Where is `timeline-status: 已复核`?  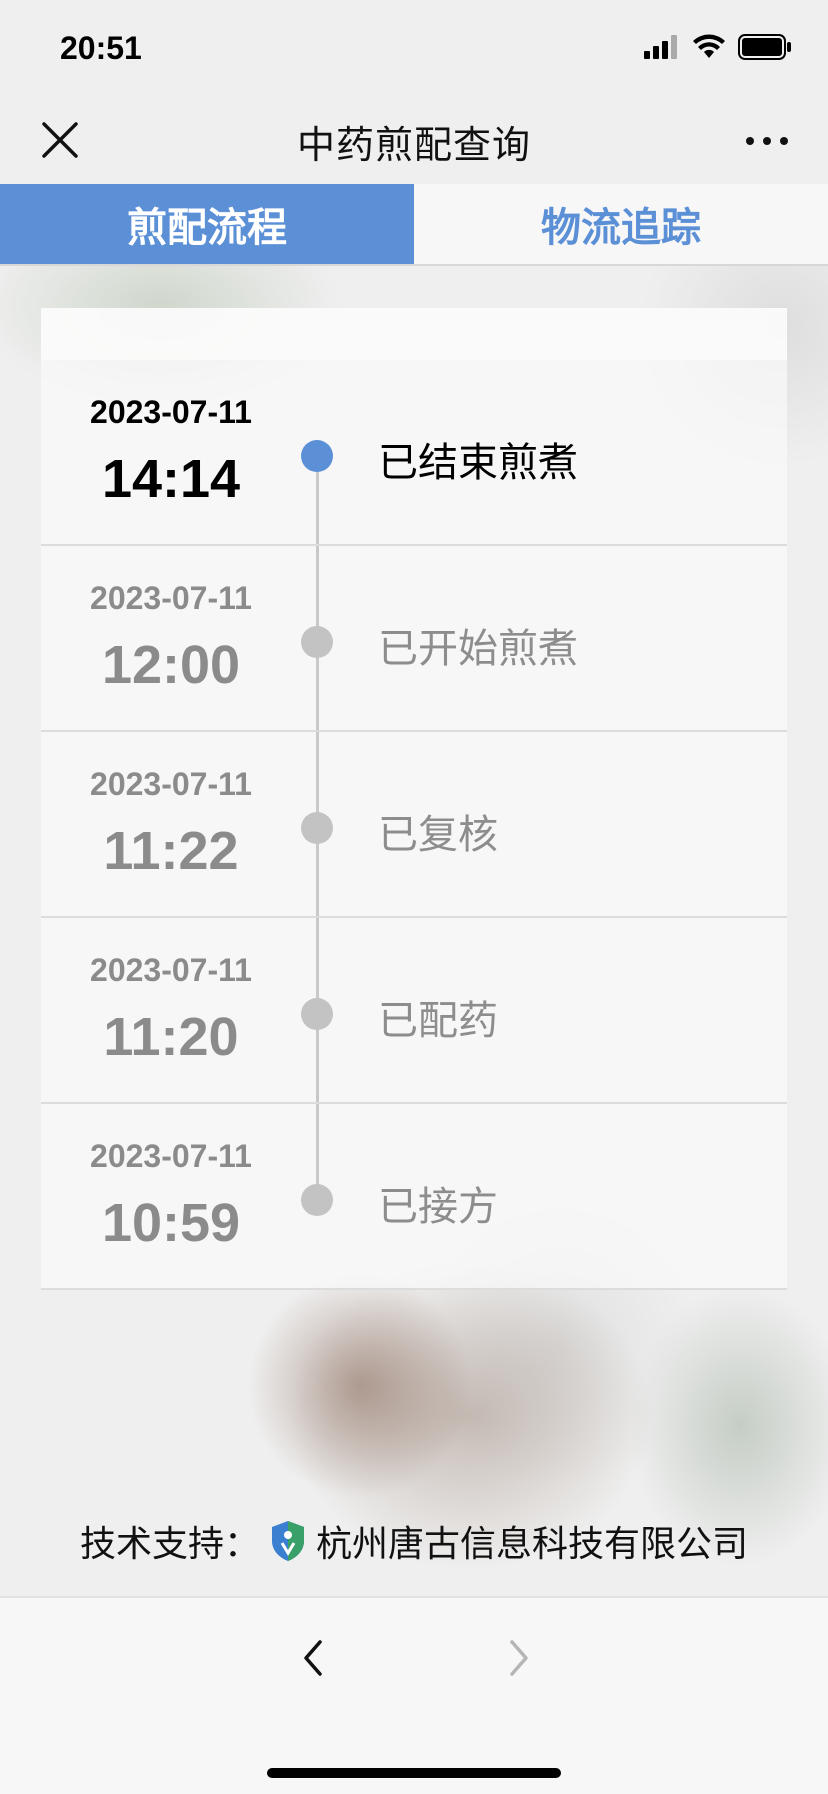 timeline-status: 已复核 is located at coordinates (438, 835).